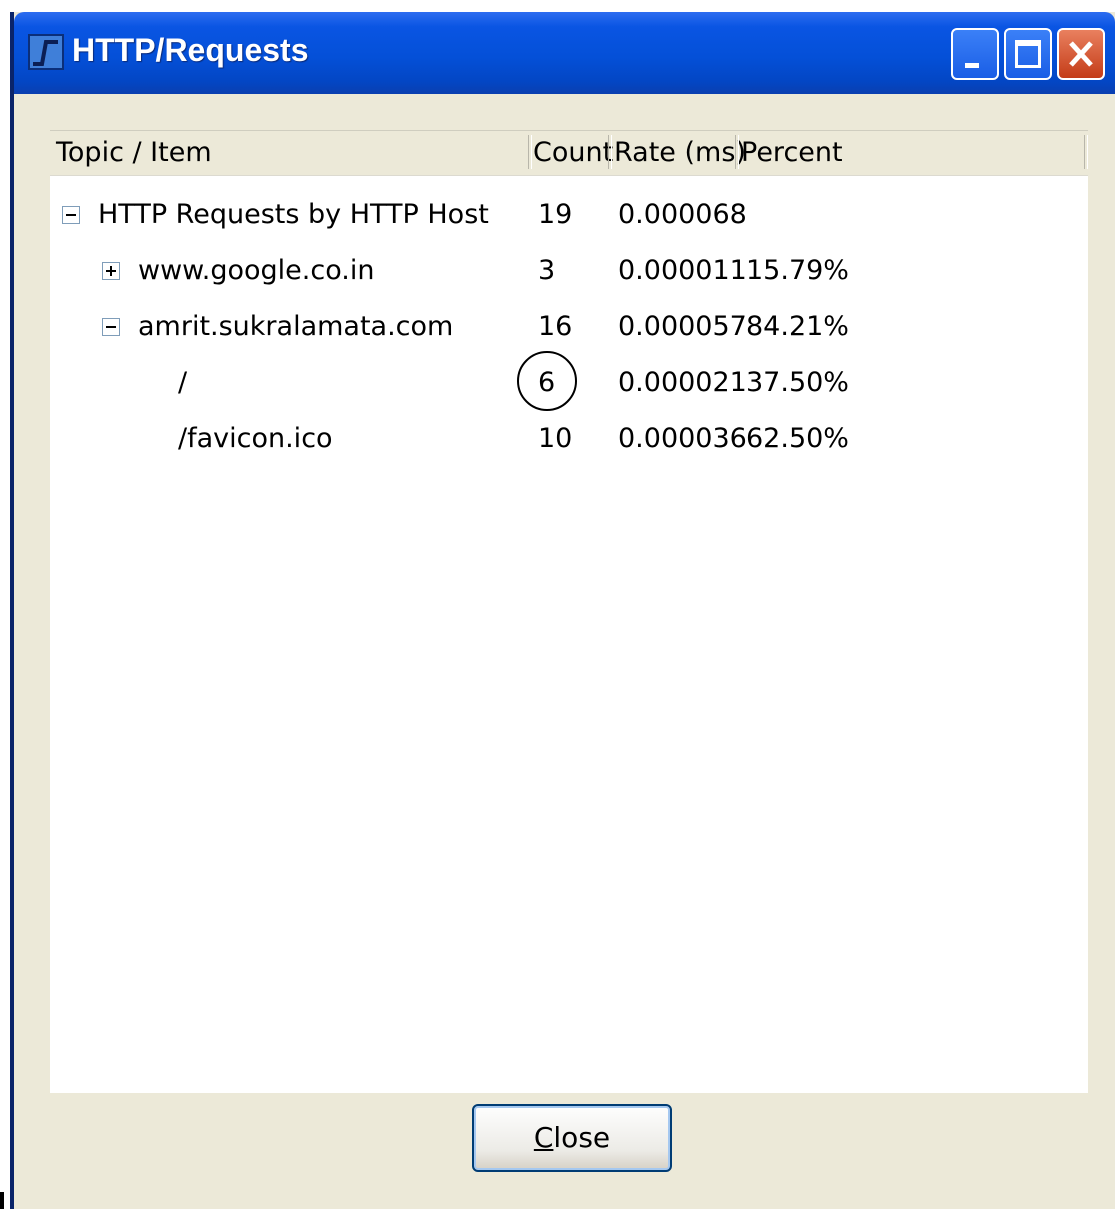  I want to click on percent-value: 15.79%, so click(797, 270).